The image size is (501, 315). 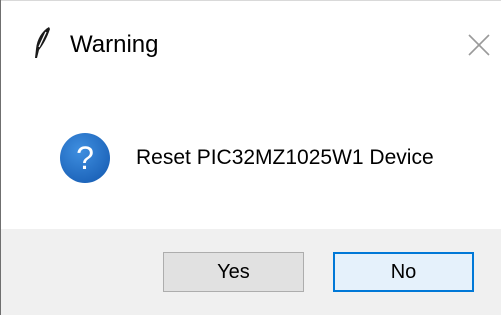 What do you see at coordinates (233, 272) in the screenshot?
I see `yes-button: Yes` at bounding box center [233, 272].